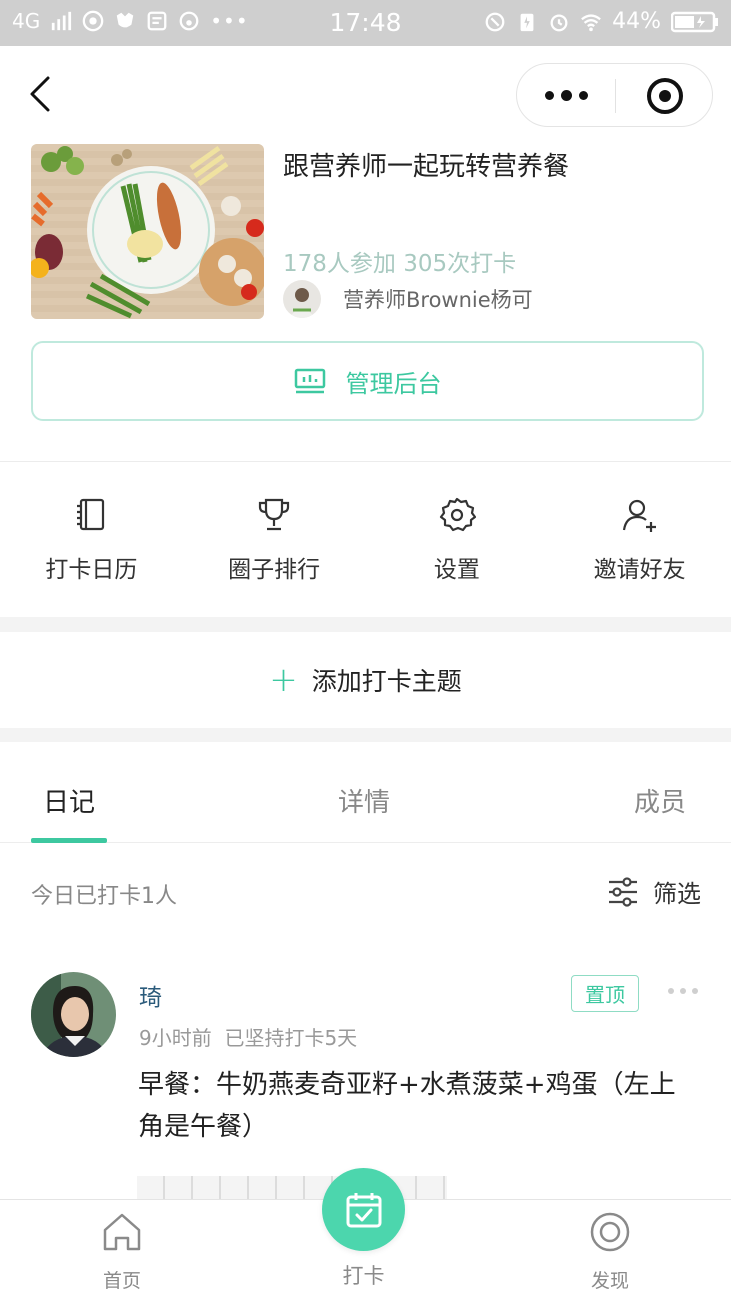 Image resolution: width=731 pixels, height=1299 pixels. What do you see at coordinates (365, 23) in the screenshot?
I see `status-bar: 4G ••• 17:48 44%` at bounding box center [365, 23].